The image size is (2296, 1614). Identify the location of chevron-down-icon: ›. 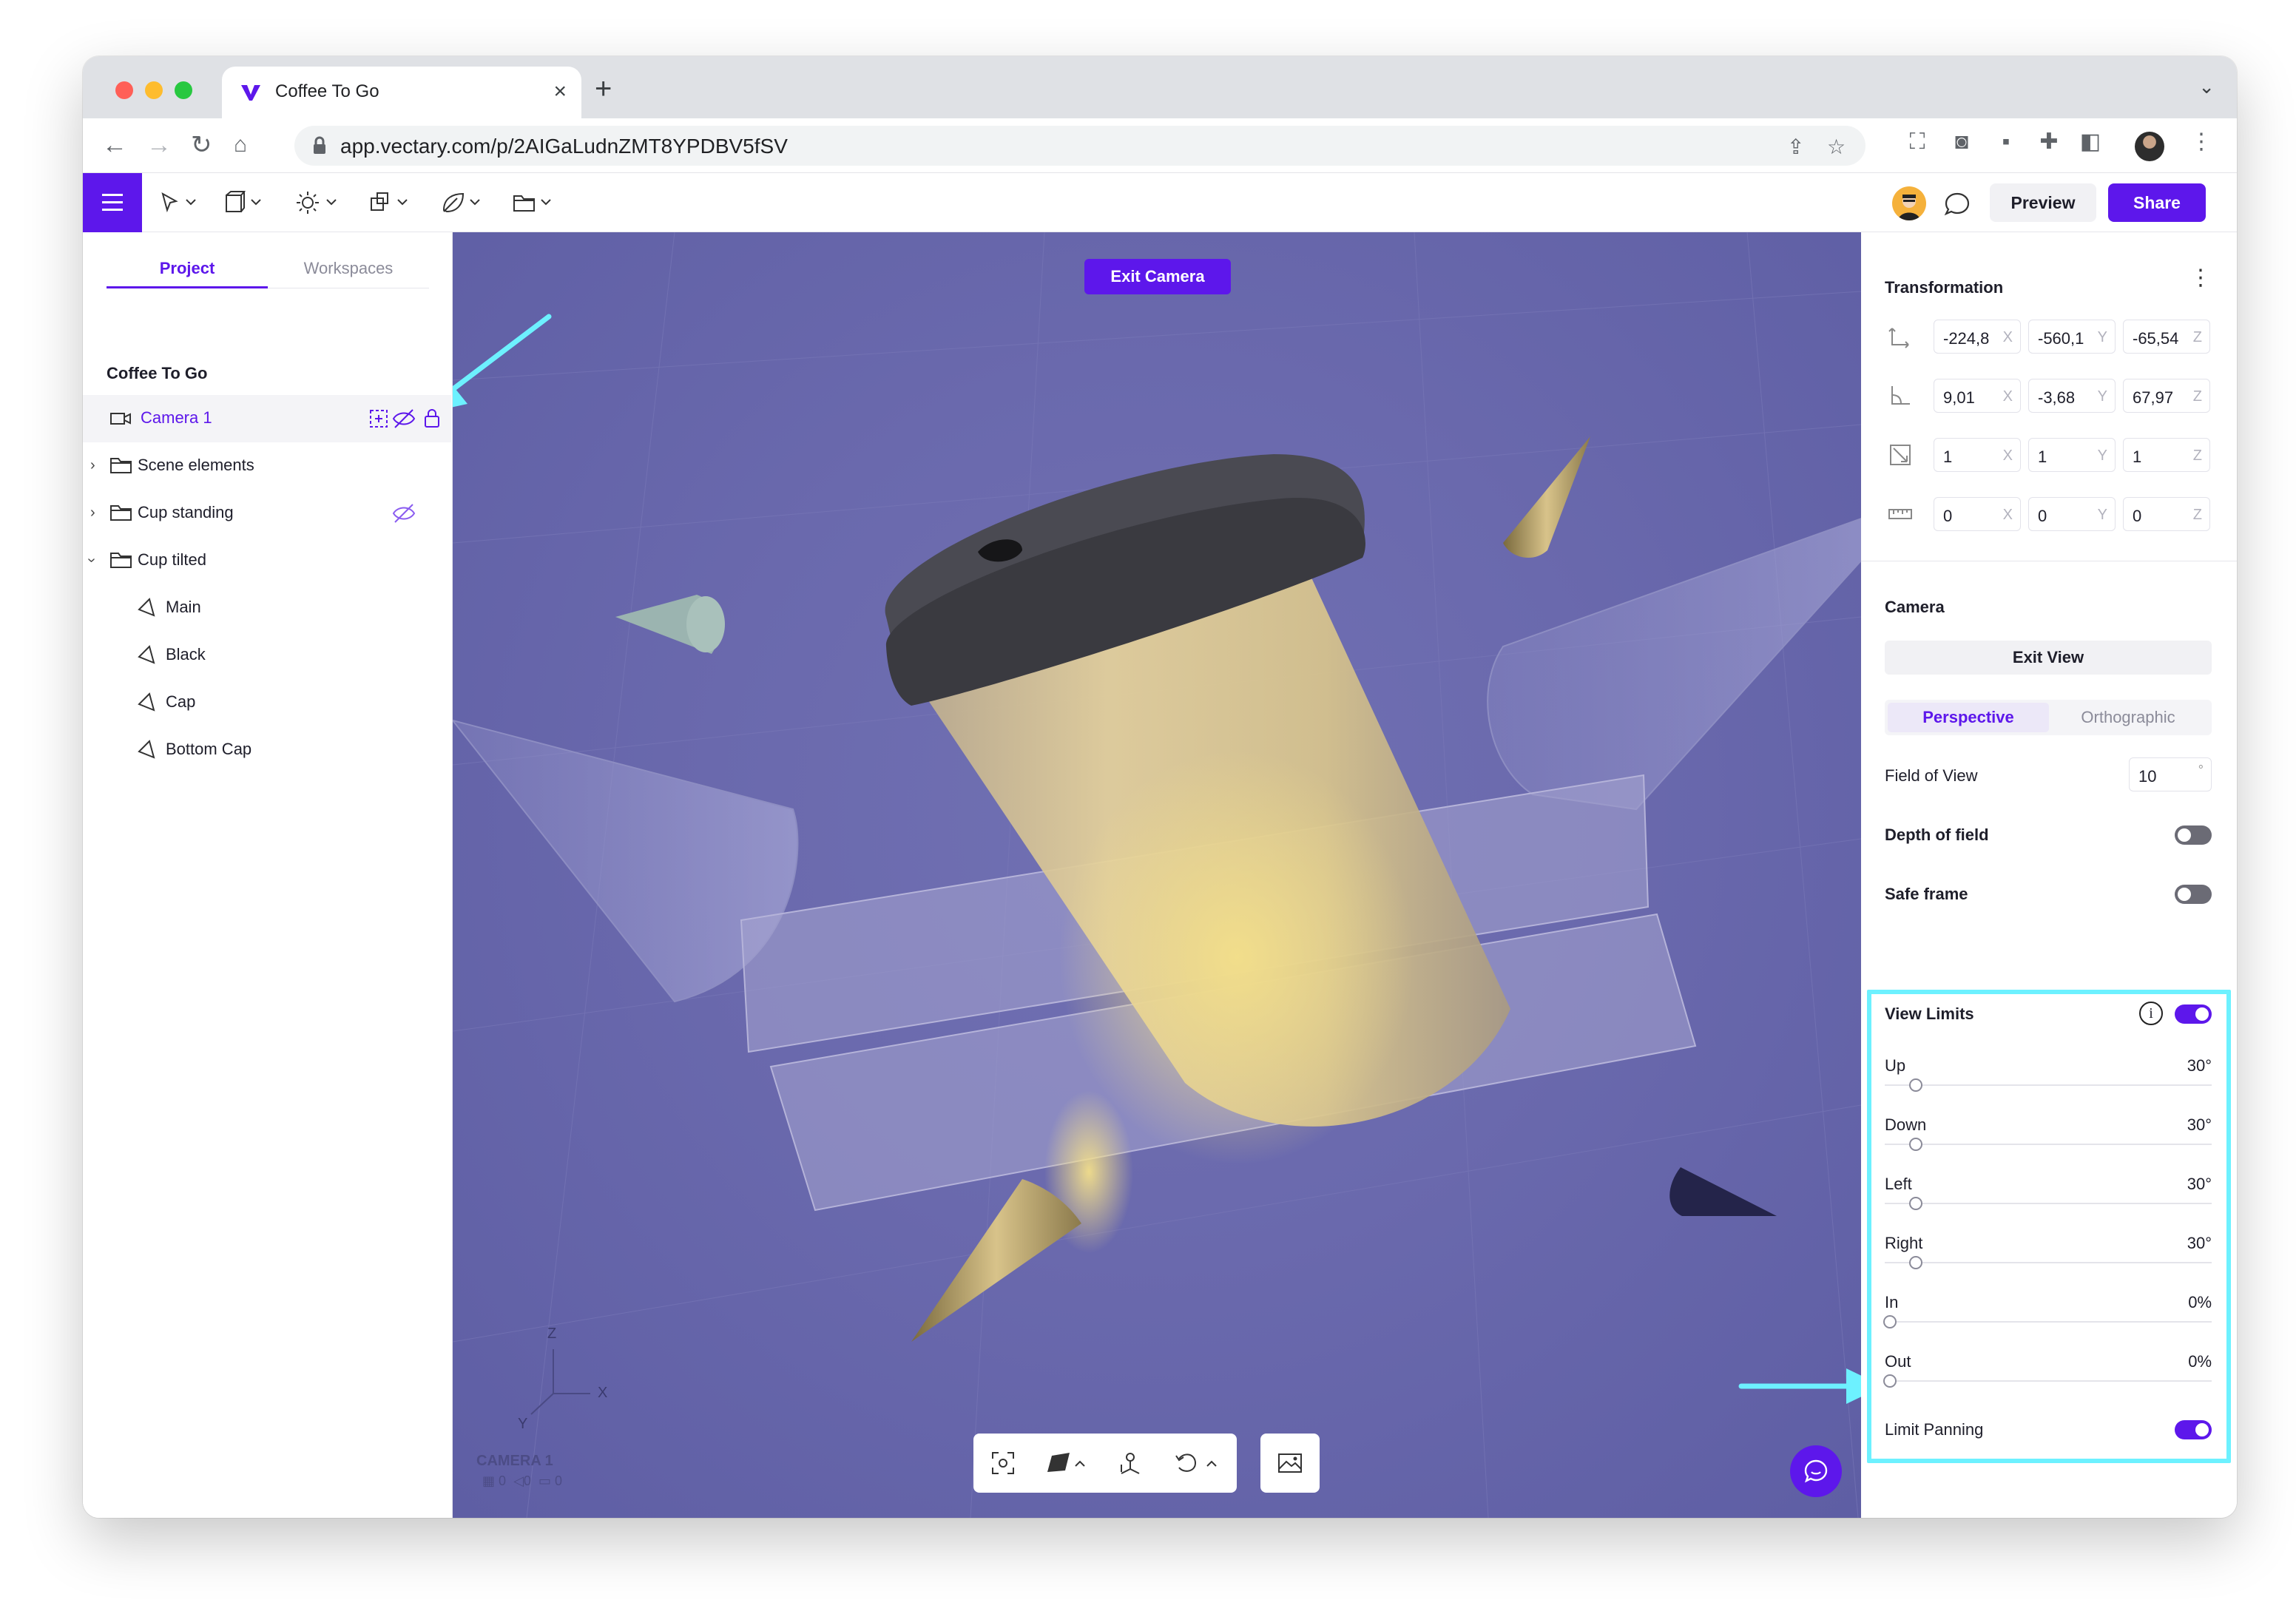
(91, 560).